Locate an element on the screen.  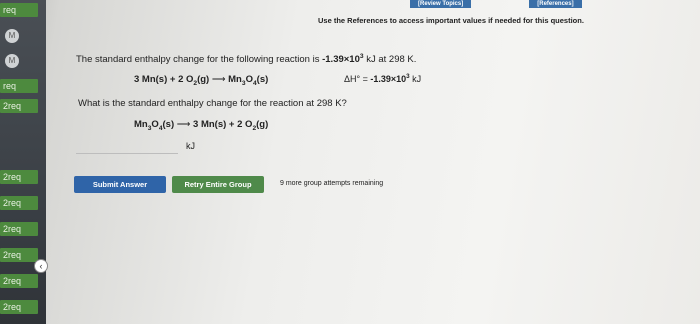
retry-group-button: Retry Entire Group is located at coordinates (218, 184).